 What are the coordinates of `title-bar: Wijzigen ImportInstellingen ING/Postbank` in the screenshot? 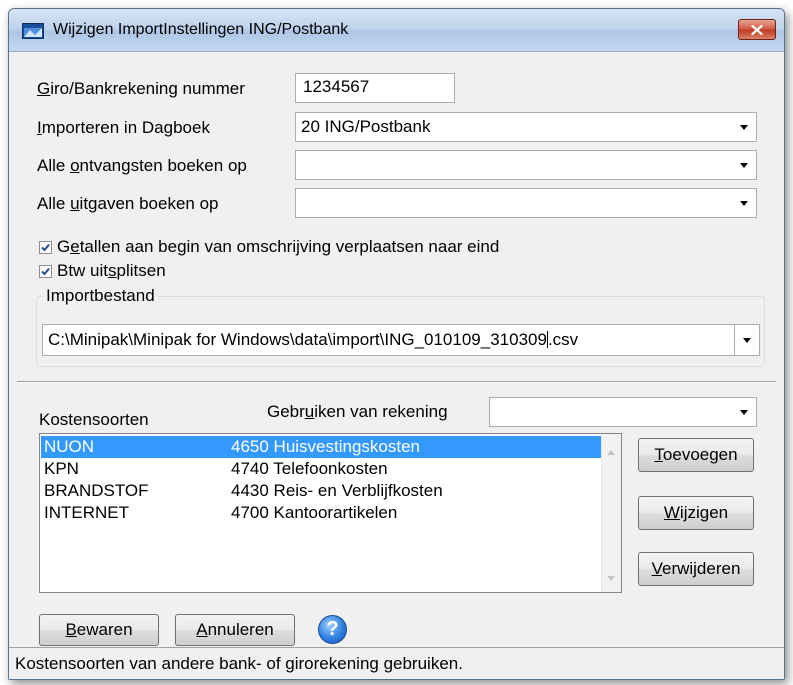 It's located at (396, 30).